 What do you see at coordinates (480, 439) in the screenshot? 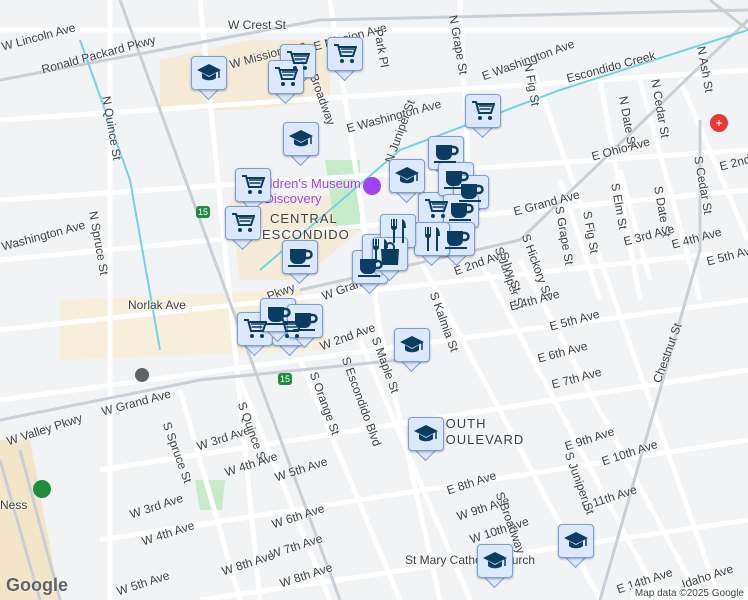
I see `area-label-boulevard: BOULEVARD` at bounding box center [480, 439].